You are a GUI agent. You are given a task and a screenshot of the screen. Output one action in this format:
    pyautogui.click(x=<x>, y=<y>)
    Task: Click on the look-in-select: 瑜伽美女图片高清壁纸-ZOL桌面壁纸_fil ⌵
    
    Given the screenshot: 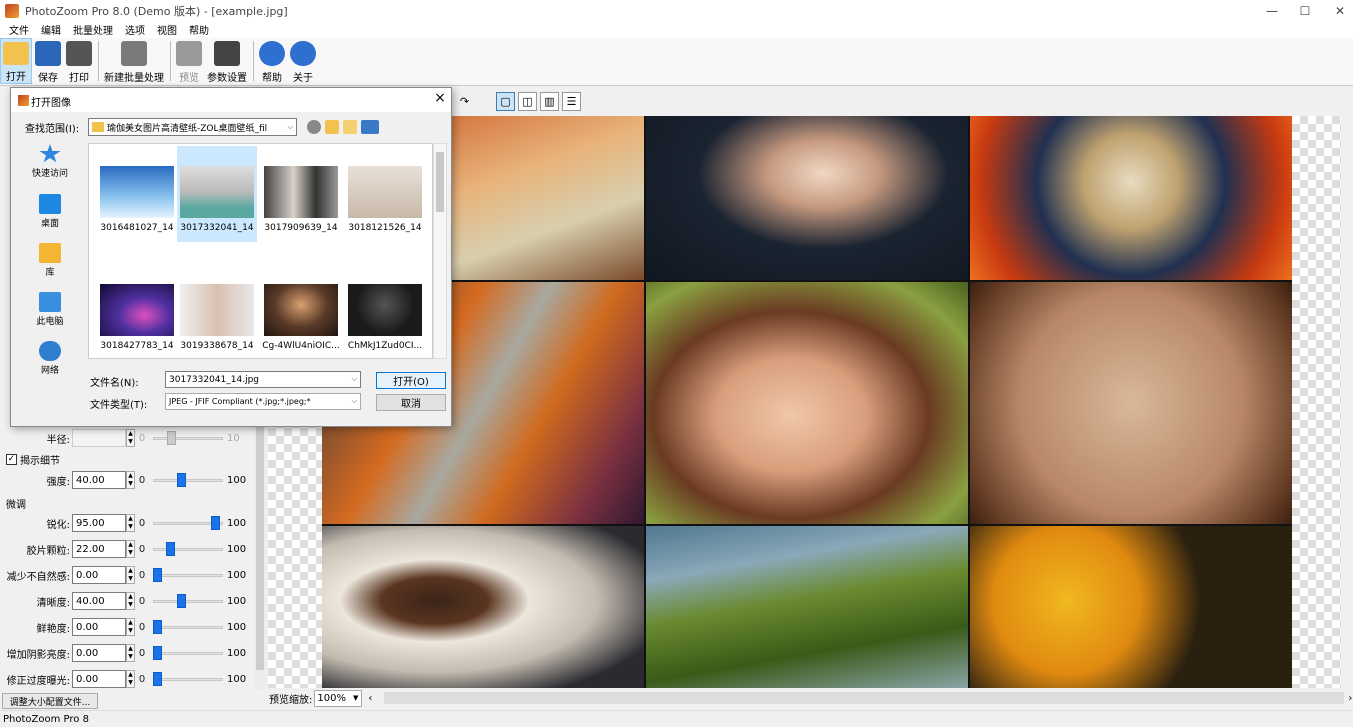 What is the action you would take?
    pyautogui.click(x=192, y=127)
    